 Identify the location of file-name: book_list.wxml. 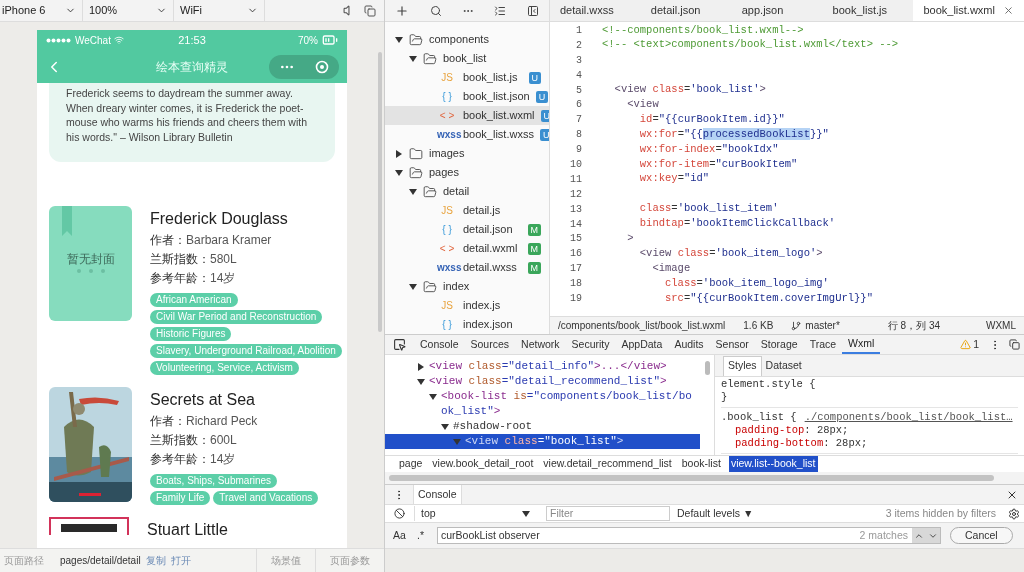
(499, 116).